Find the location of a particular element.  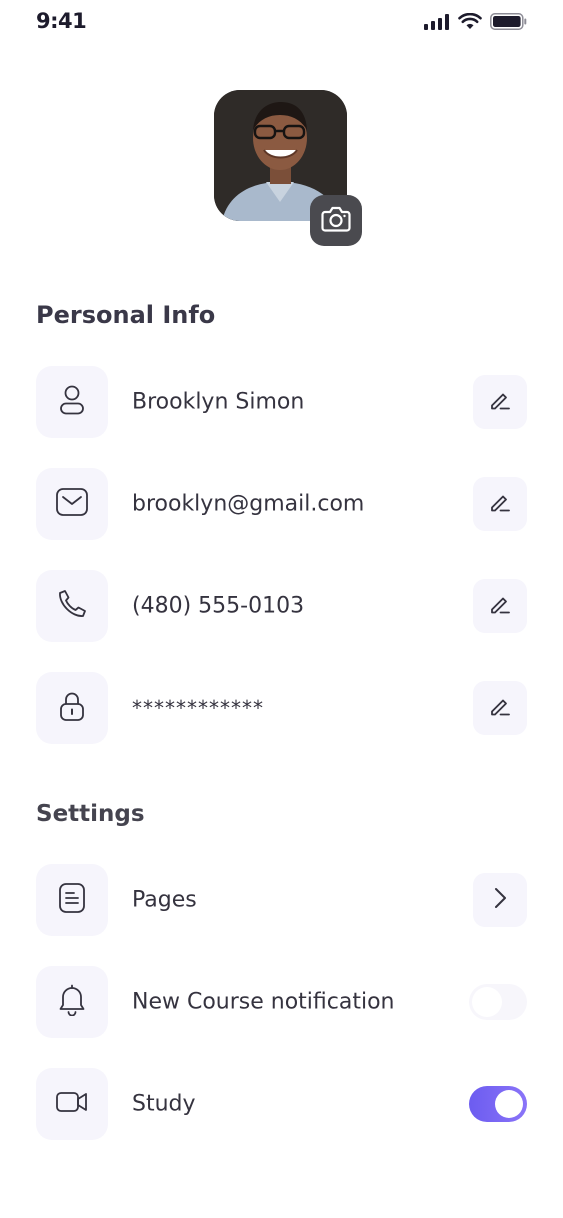

cellular-signal-icon is located at coordinates (437, 23).